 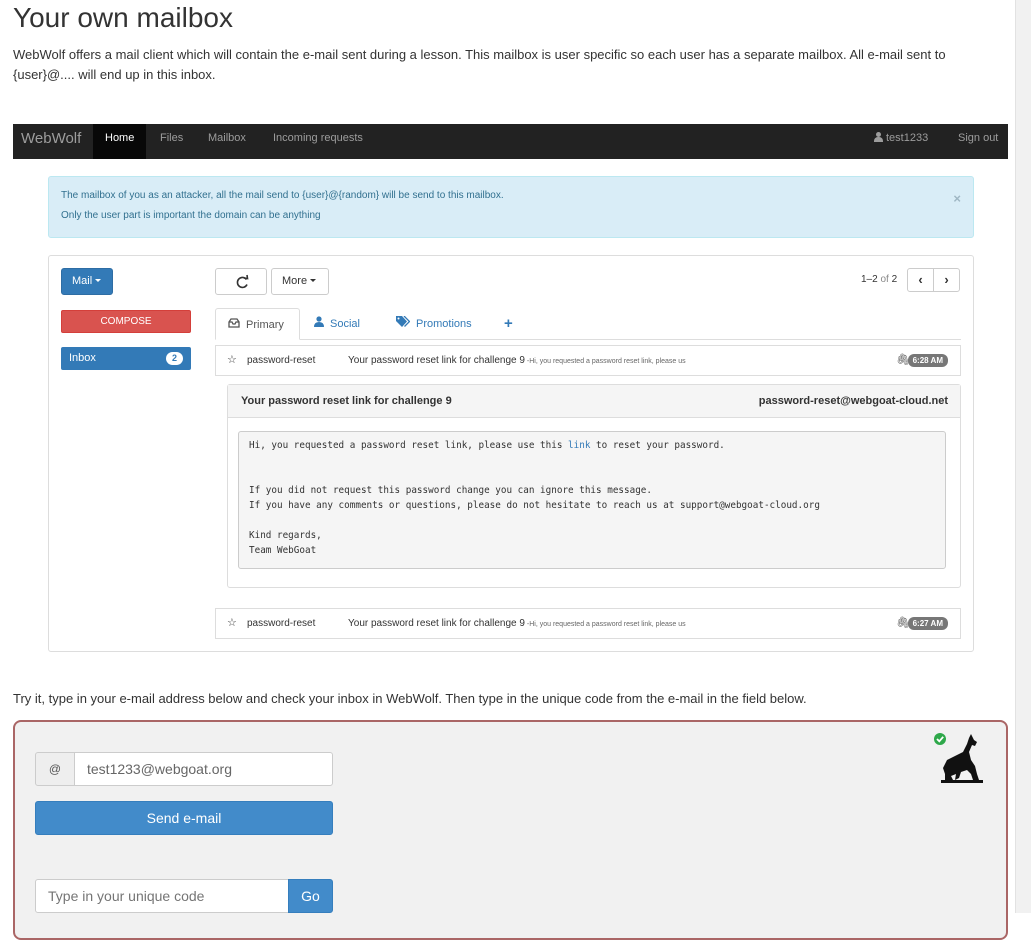 I want to click on message-subject: Your password reset link for challenge 9, so click(x=346, y=401).